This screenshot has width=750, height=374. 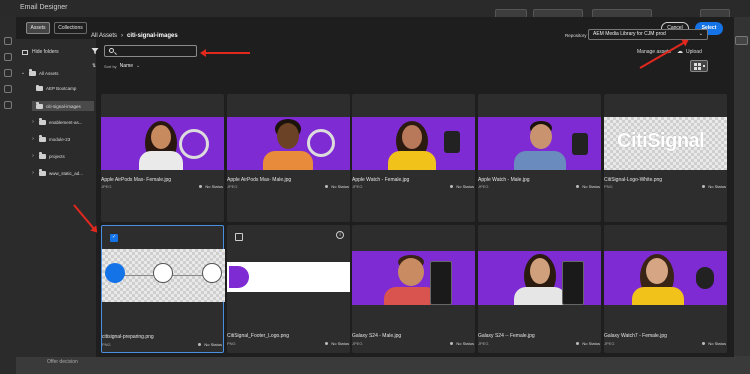 I want to click on search-icon, so click(x=111, y=50).